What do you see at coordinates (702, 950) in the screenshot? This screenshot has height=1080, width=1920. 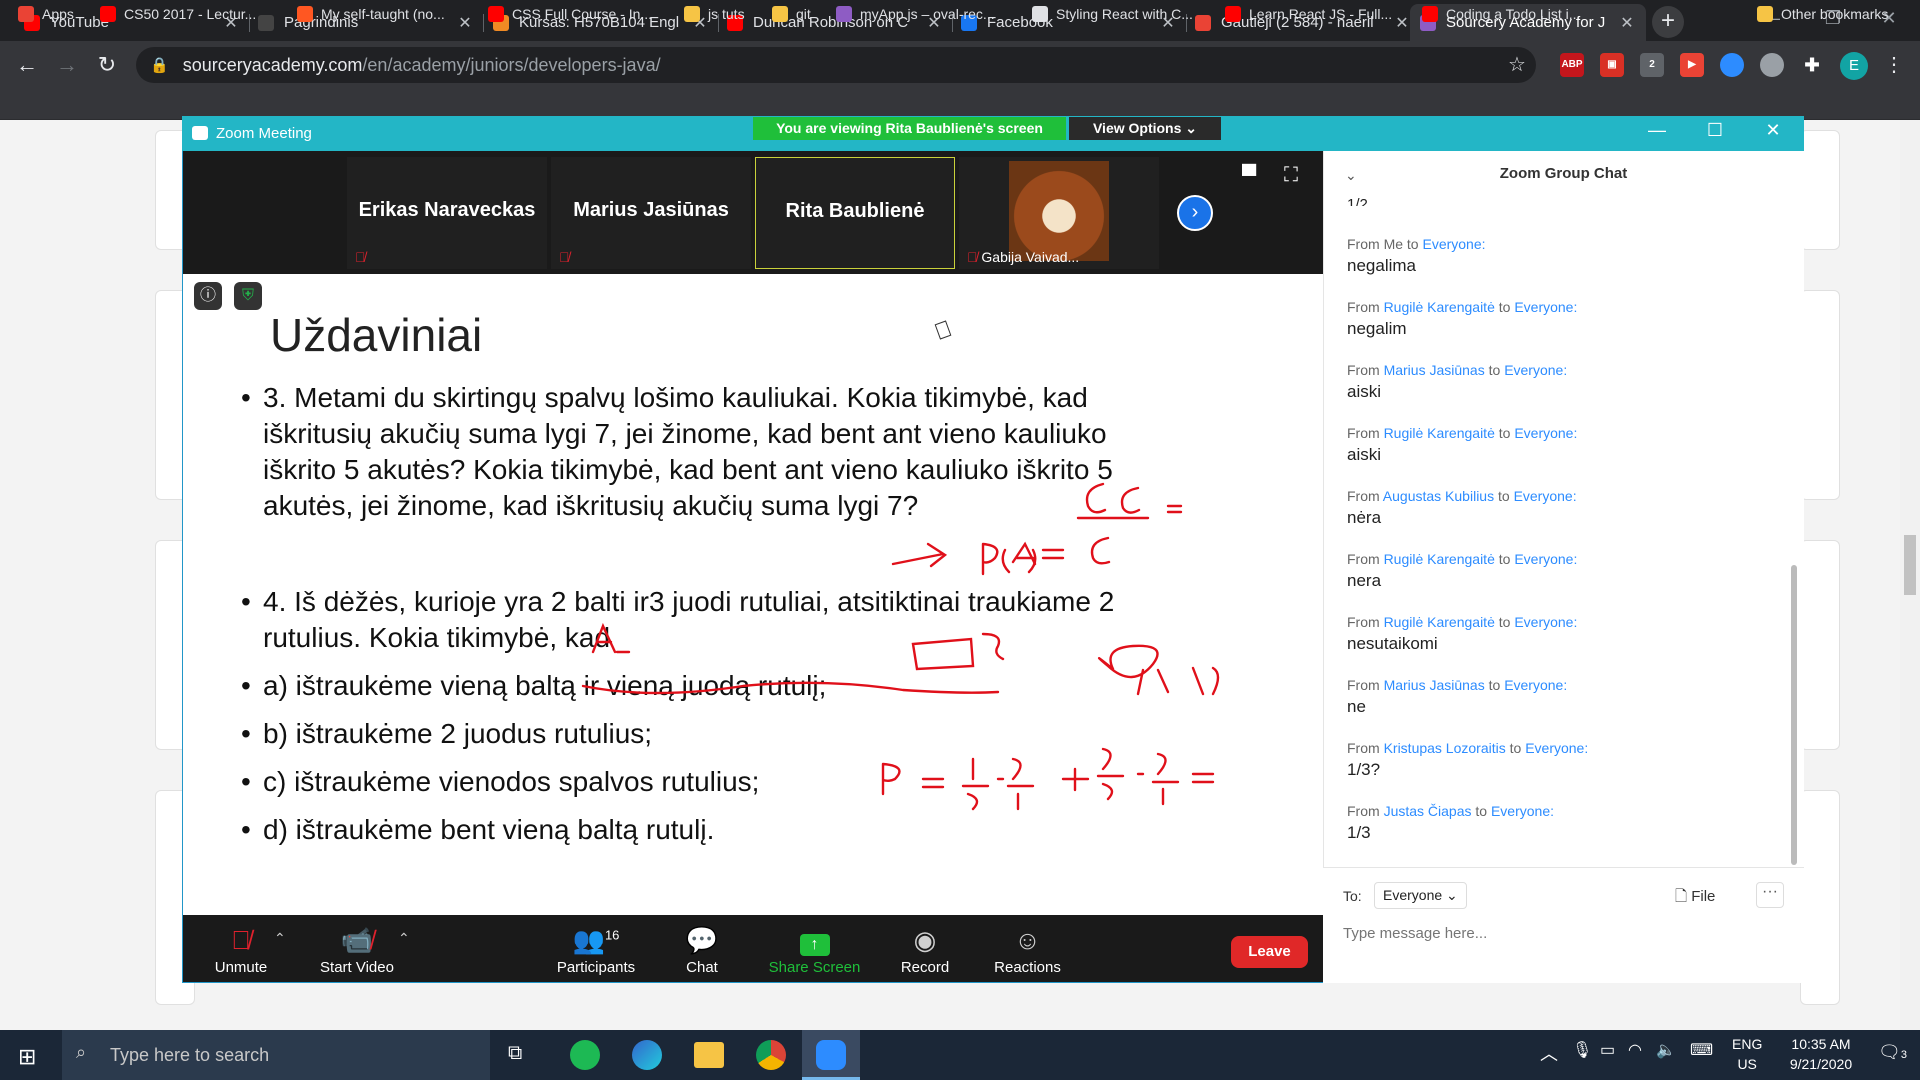 I see `chat-button: 💬 Chat` at bounding box center [702, 950].